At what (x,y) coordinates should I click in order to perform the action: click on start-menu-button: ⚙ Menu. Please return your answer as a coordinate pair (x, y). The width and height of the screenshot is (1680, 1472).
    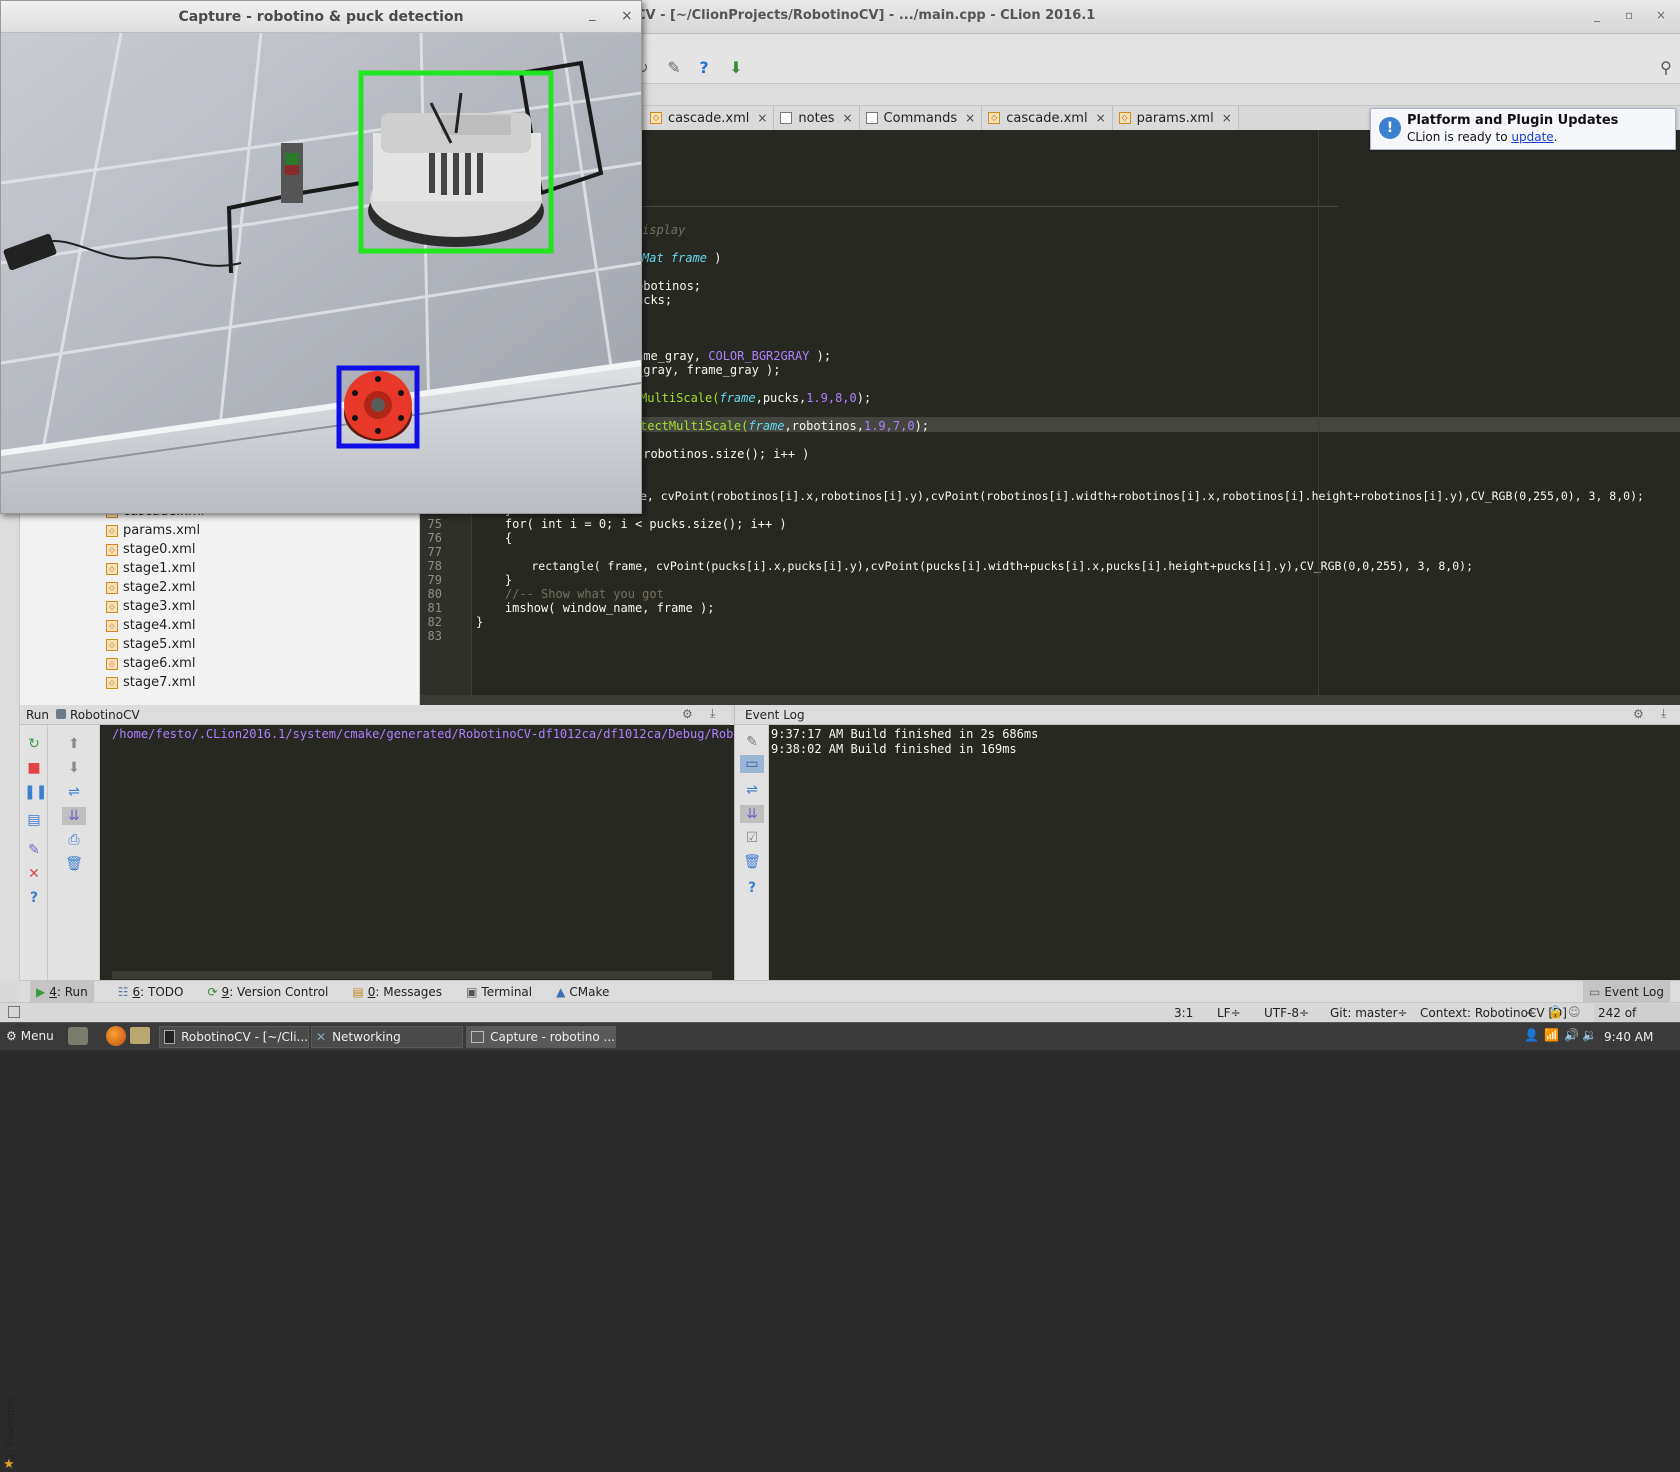
    Looking at the image, I should click on (30, 1036).